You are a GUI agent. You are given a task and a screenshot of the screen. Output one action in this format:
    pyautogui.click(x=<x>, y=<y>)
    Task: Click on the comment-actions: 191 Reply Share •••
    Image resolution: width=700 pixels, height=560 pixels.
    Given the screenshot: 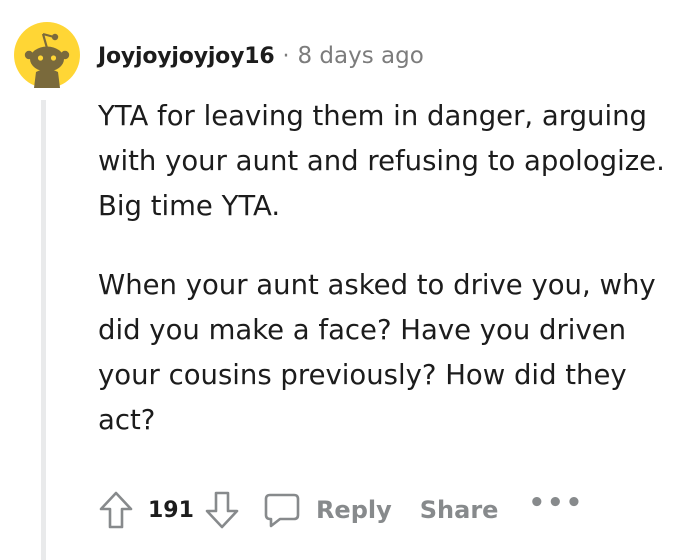 What is the action you would take?
    pyautogui.click(x=341, y=510)
    